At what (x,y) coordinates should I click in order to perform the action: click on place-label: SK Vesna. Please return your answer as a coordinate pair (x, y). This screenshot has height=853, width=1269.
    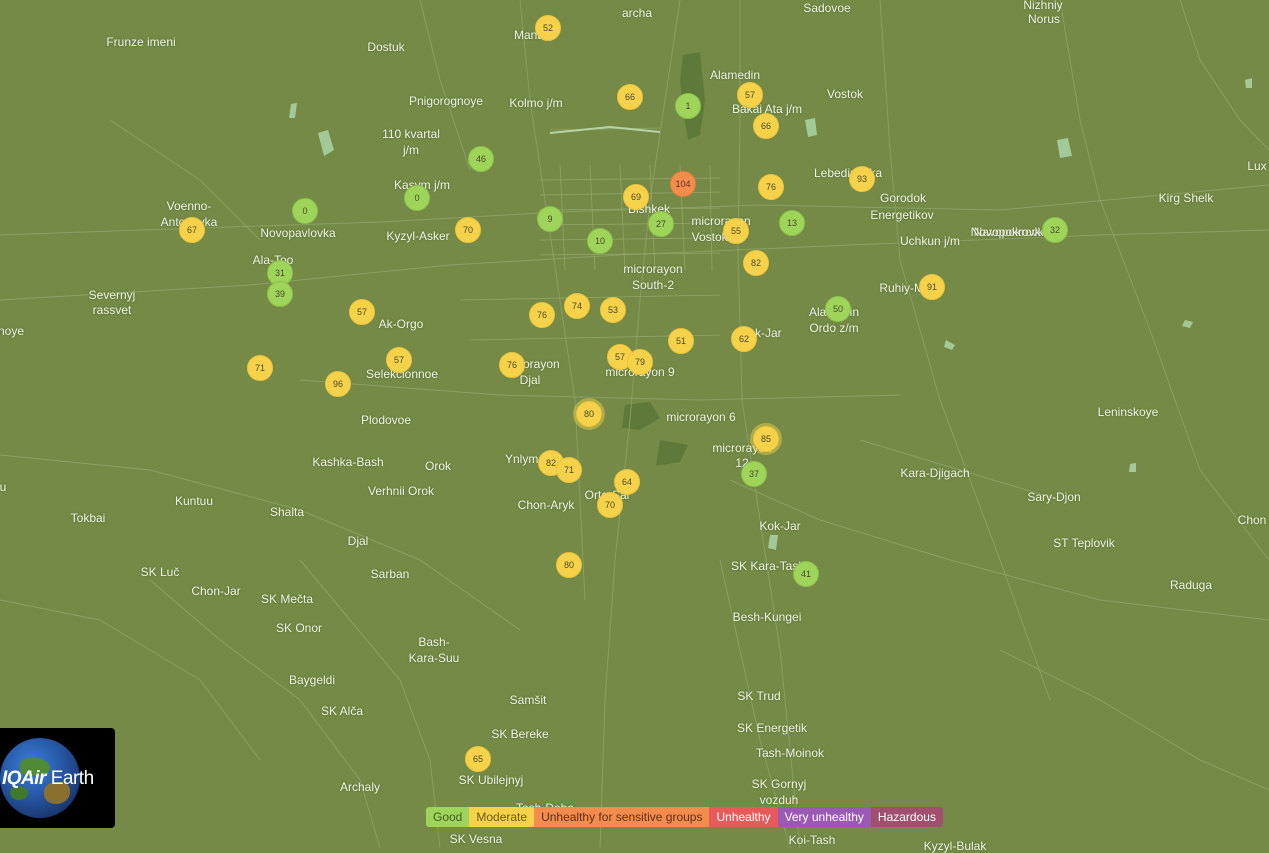
    Looking at the image, I should click on (476, 839).